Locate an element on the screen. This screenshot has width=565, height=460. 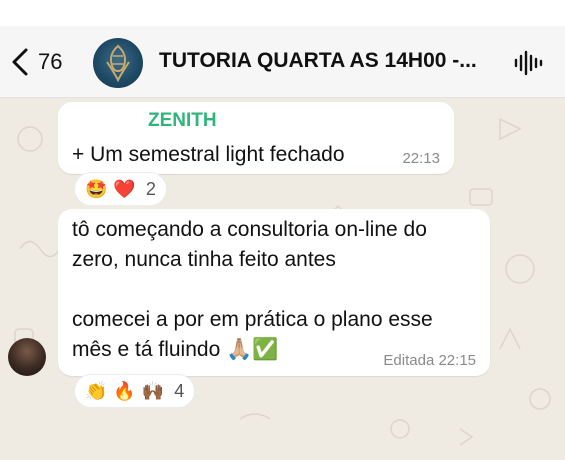
sender-avatar is located at coordinates (27, 357).